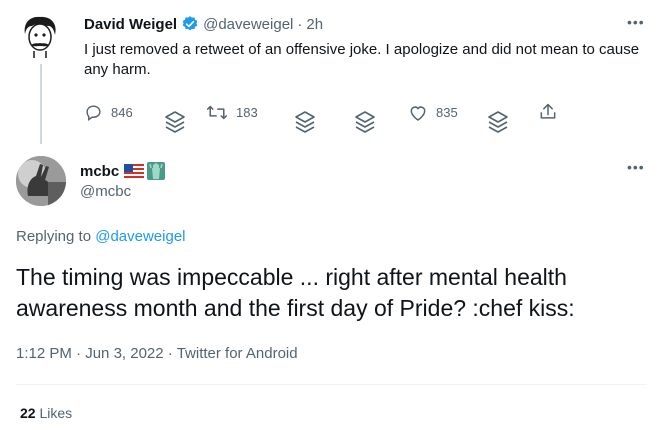 The height and width of the screenshot is (430, 663). Describe the element at coordinates (237, 353) in the screenshot. I see `tweet-source: Twitter for Android` at that location.